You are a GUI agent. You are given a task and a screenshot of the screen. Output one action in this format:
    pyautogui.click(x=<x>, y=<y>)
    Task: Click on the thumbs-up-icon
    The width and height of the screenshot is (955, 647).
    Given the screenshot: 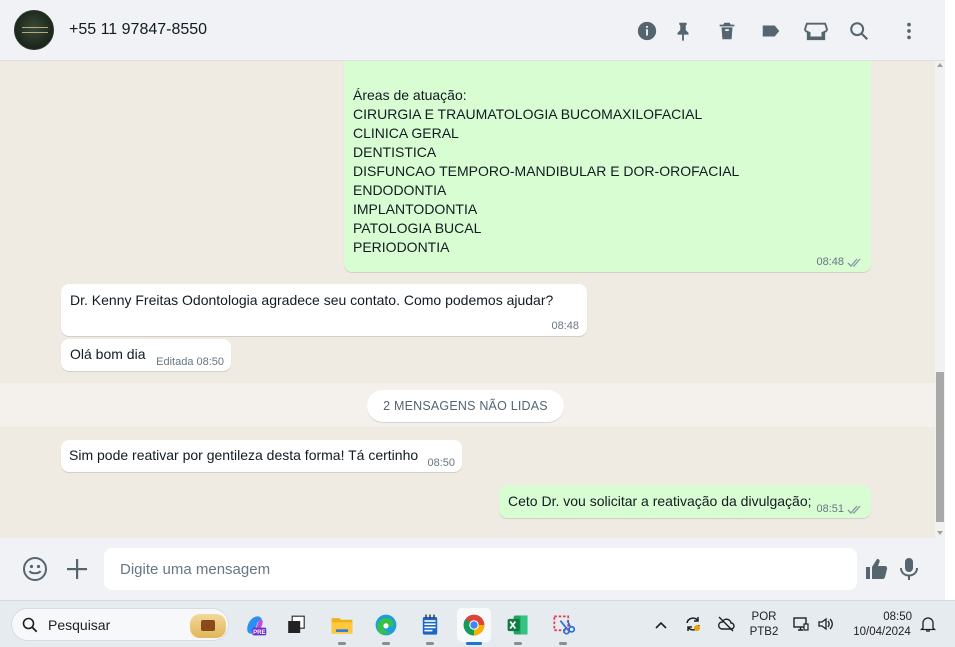 What is the action you would take?
    pyautogui.click(x=877, y=569)
    